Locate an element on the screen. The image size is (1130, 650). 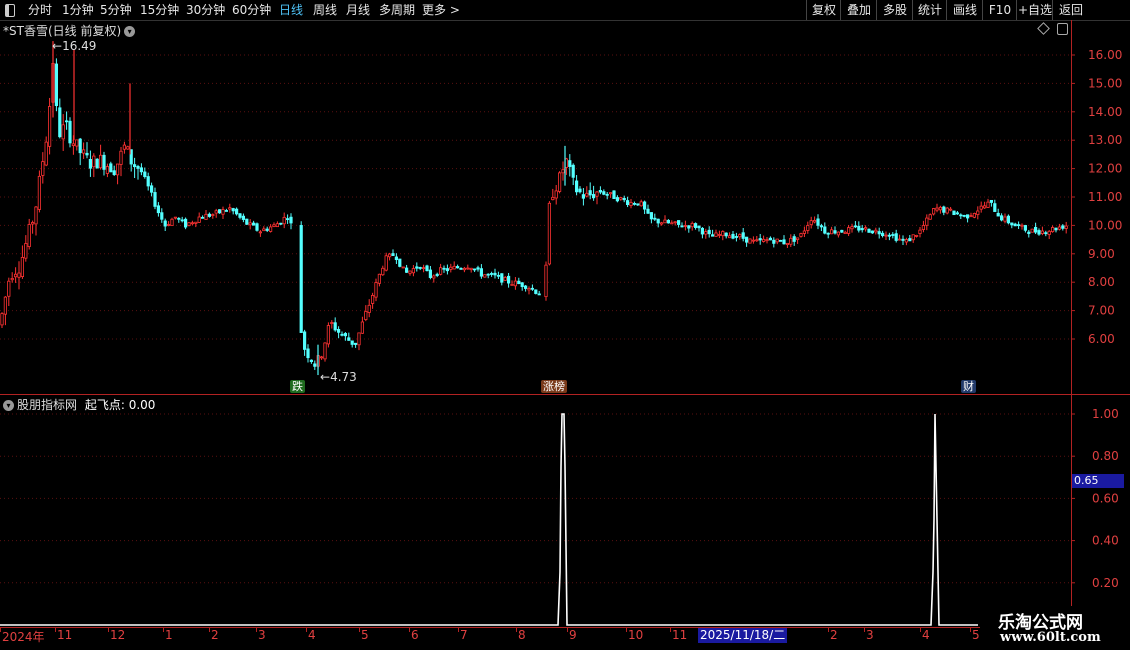
chevron-down-icon: ▾ is located at coordinates (130, 31).